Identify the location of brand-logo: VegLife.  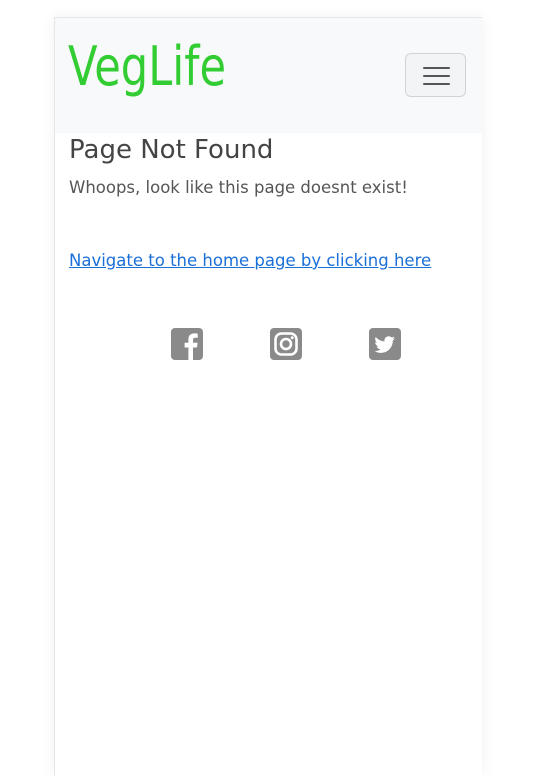
(147, 67).